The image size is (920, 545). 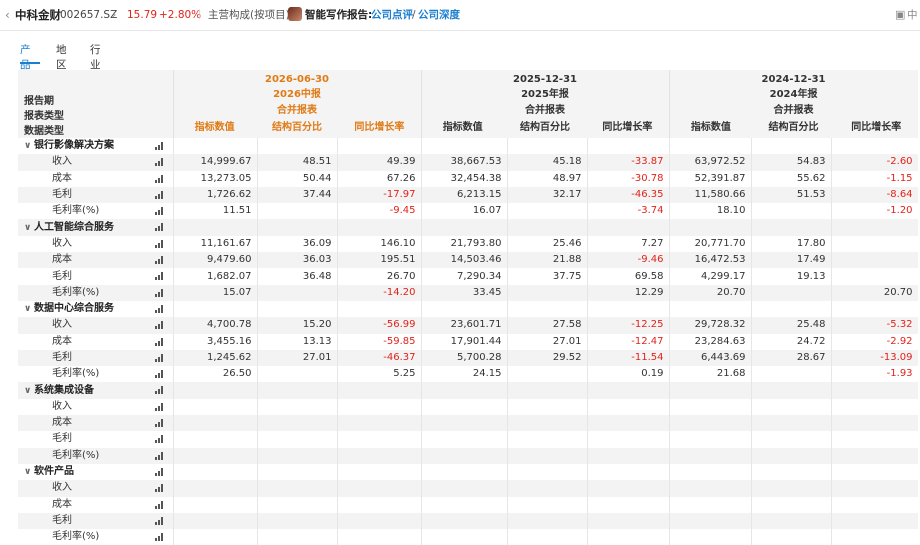 What do you see at coordinates (215, 276) in the screenshot?
I see `value-cell: 1,682.07` at bounding box center [215, 276].